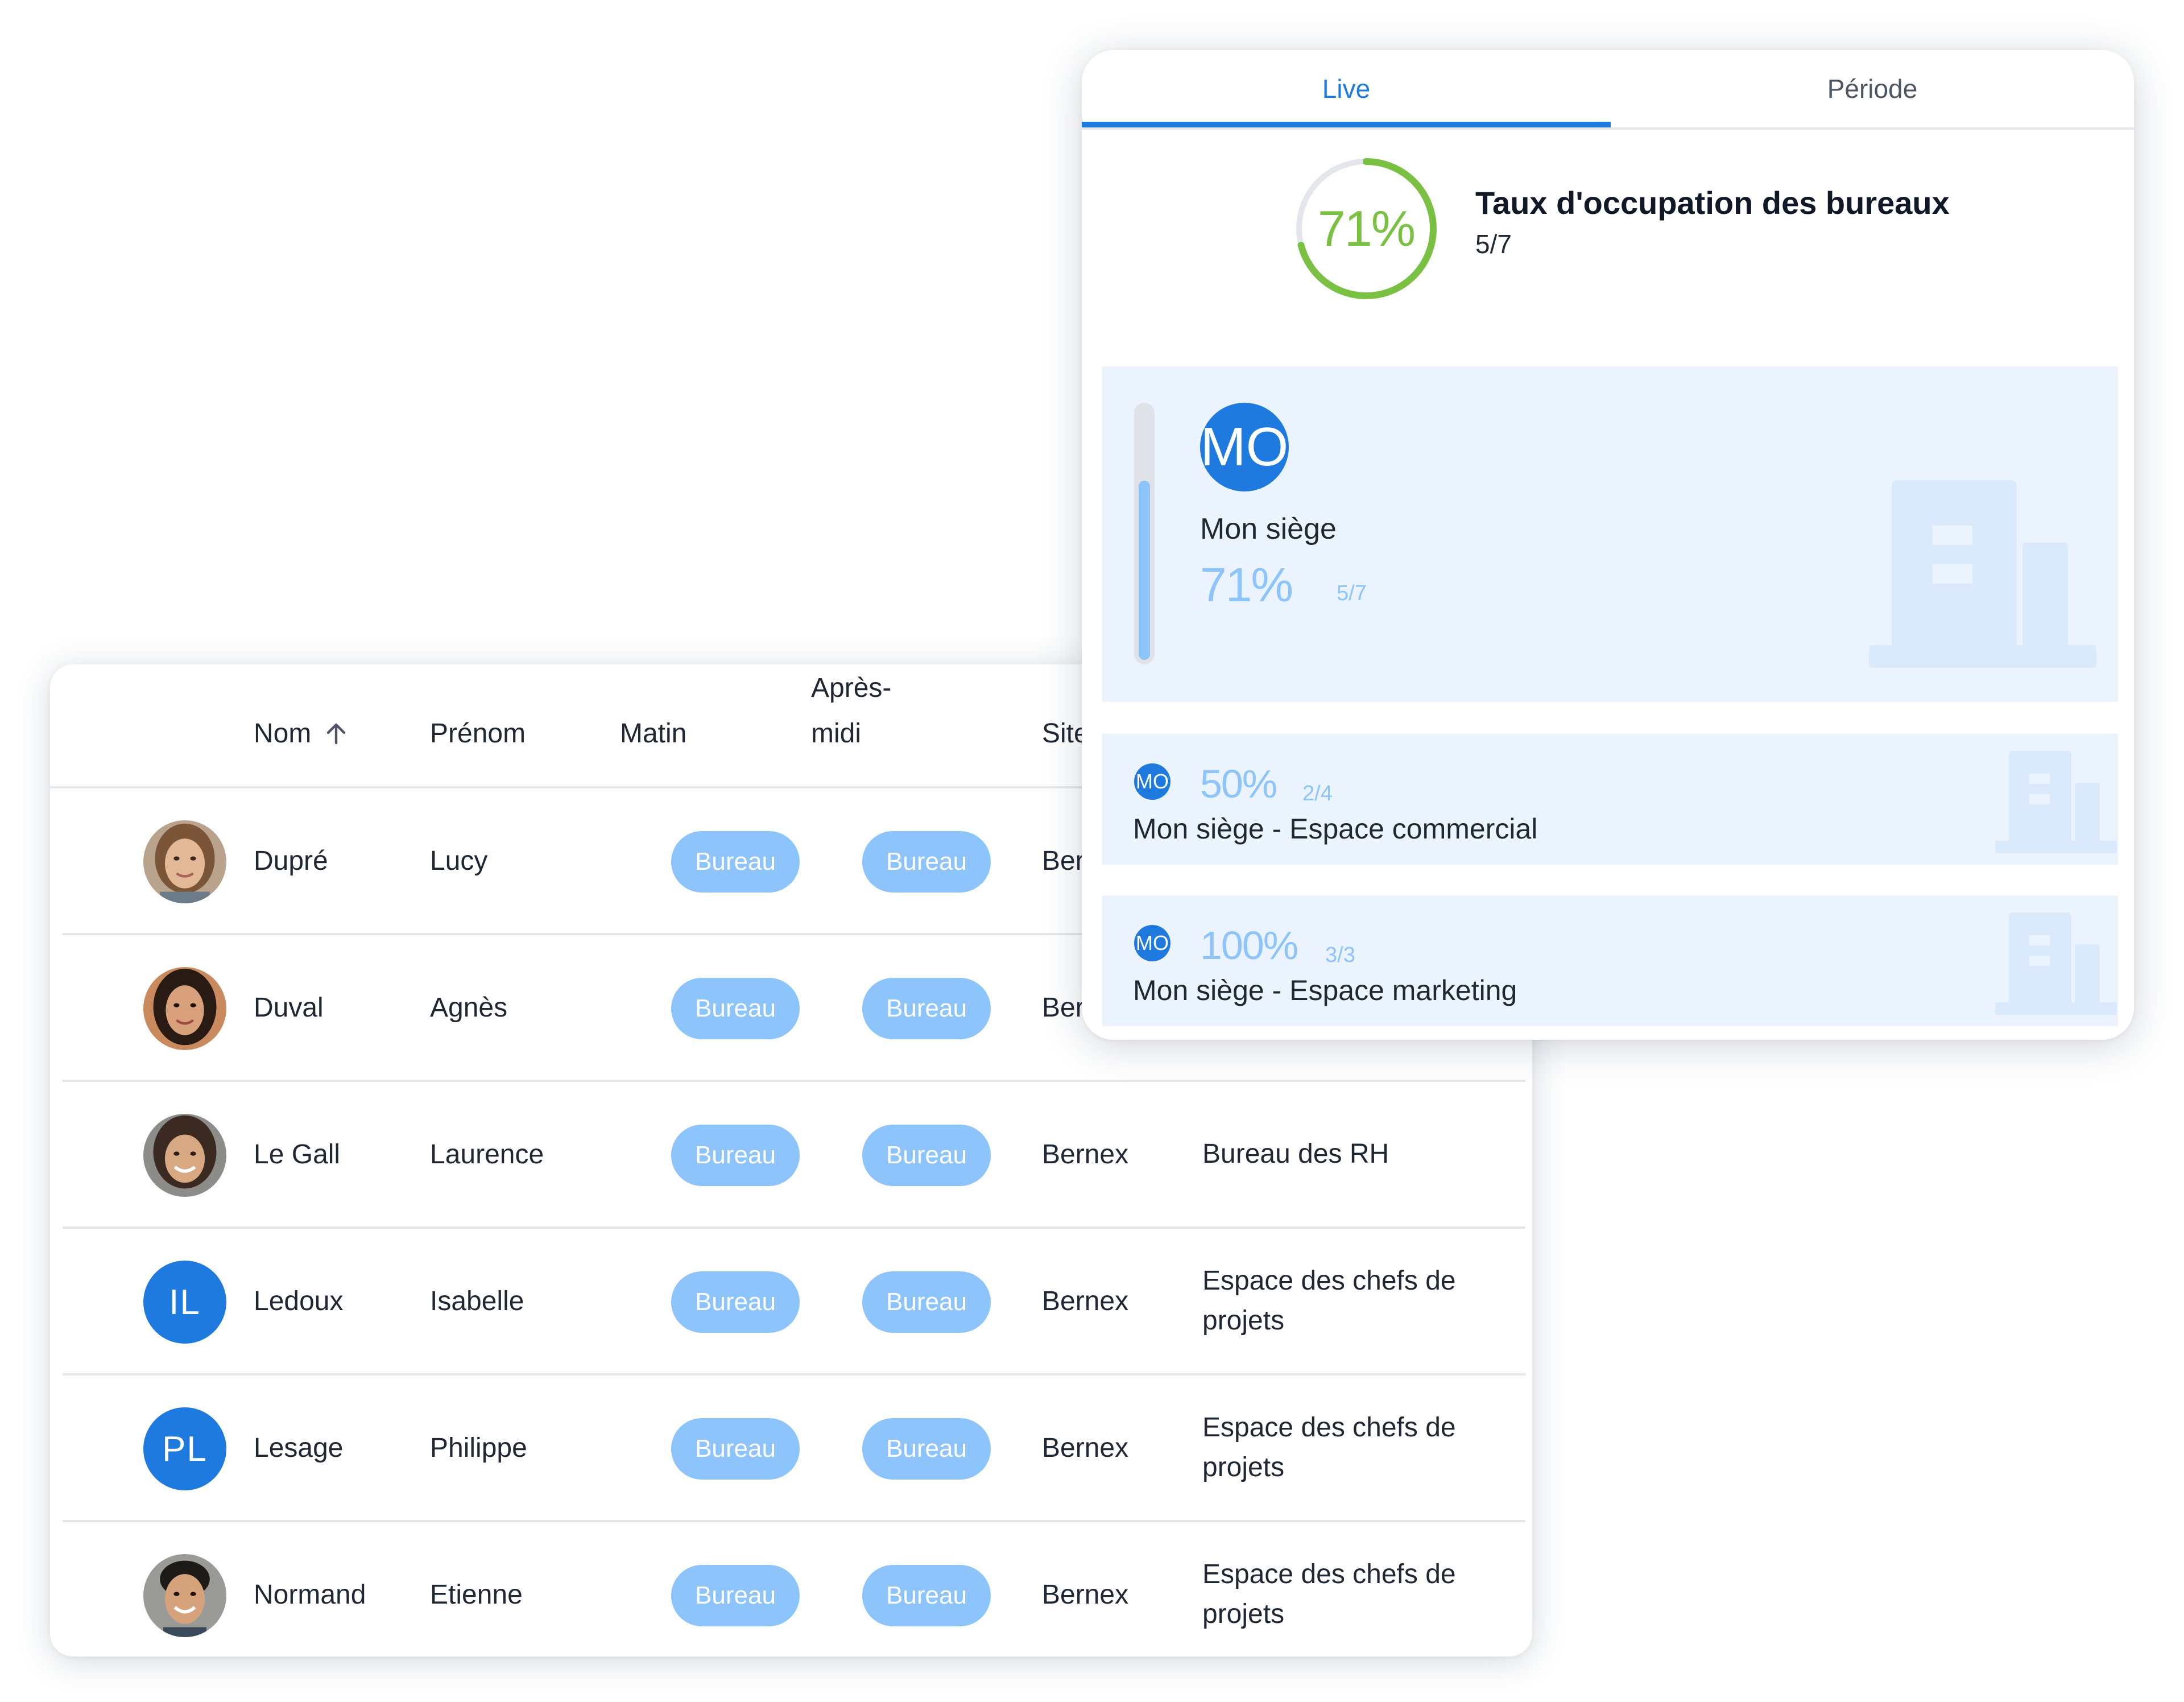  What do you see at coordinates (1352, 593) in the screenshot?
I see `site-count: 5/7` at bounding box center [1352, 593].